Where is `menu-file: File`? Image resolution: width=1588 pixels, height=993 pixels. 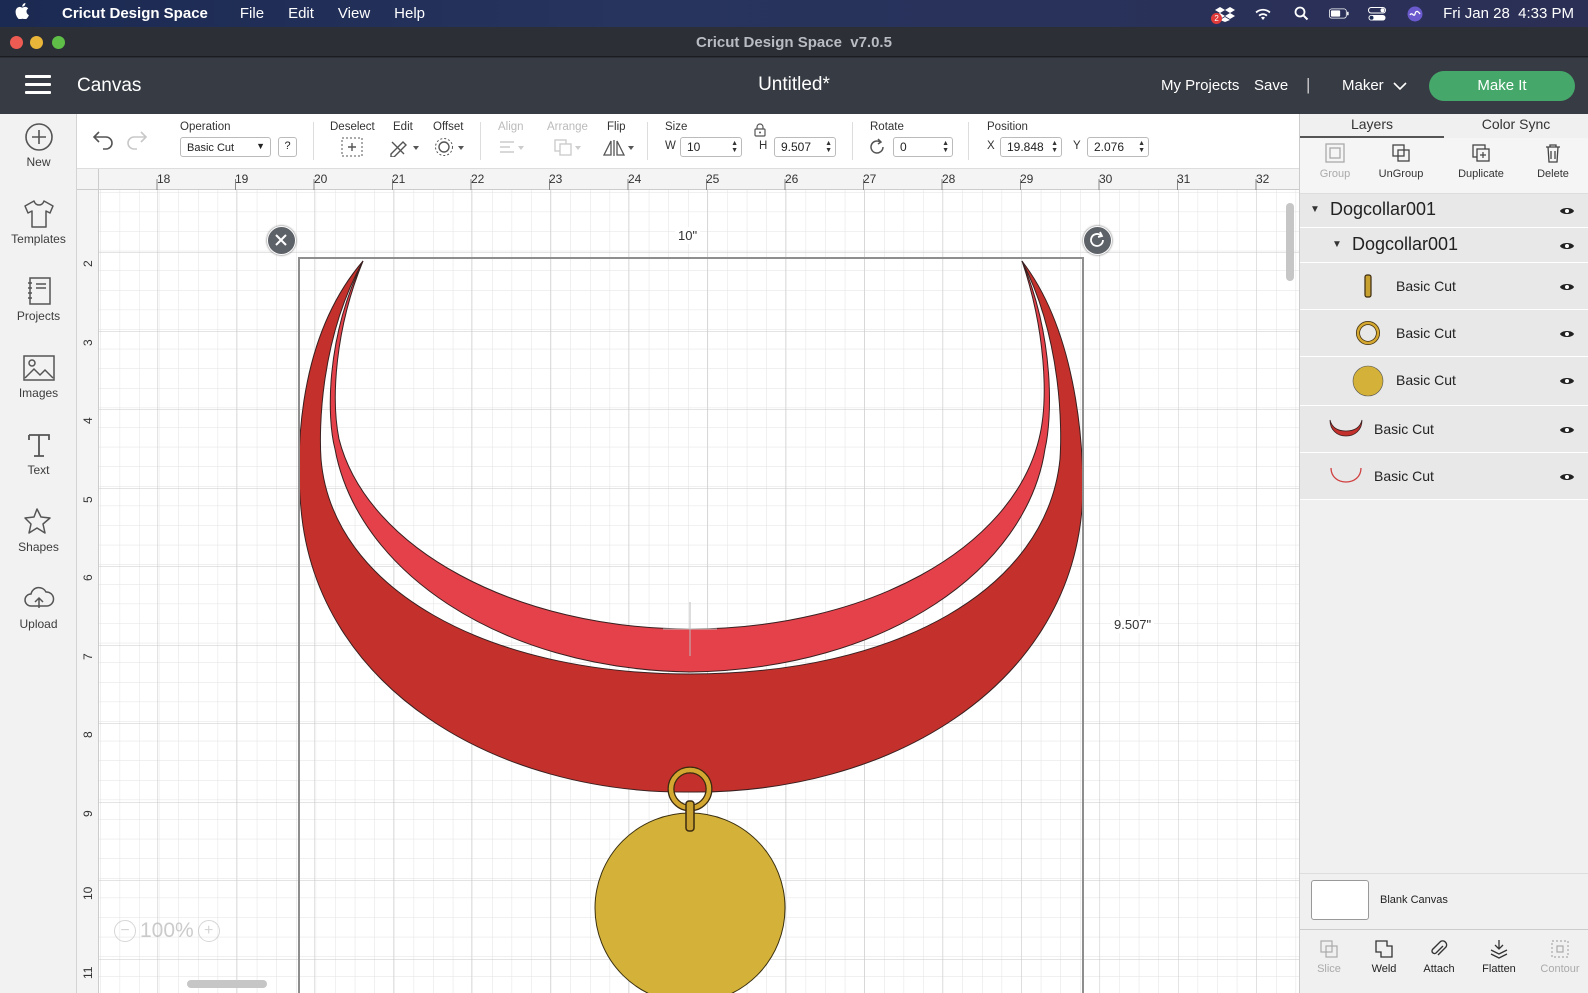 menu-file: File is located at coordinates (252, 13).